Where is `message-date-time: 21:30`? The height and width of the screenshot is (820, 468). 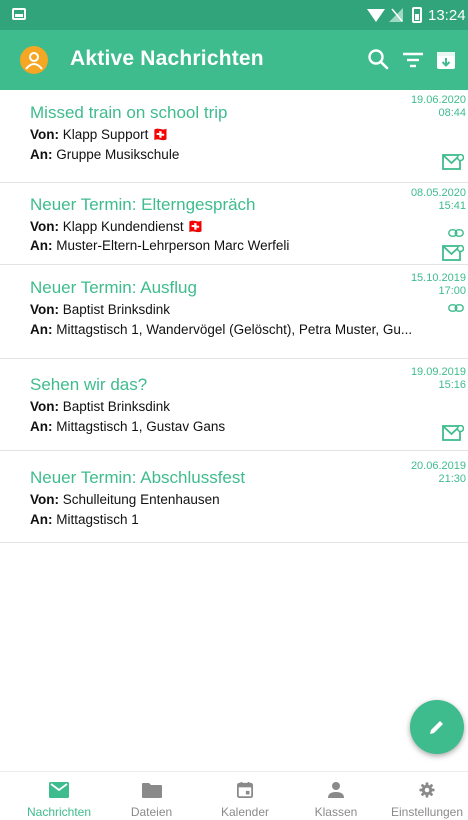
message-date-time: 21:30 is located at coordinates (452, 479).